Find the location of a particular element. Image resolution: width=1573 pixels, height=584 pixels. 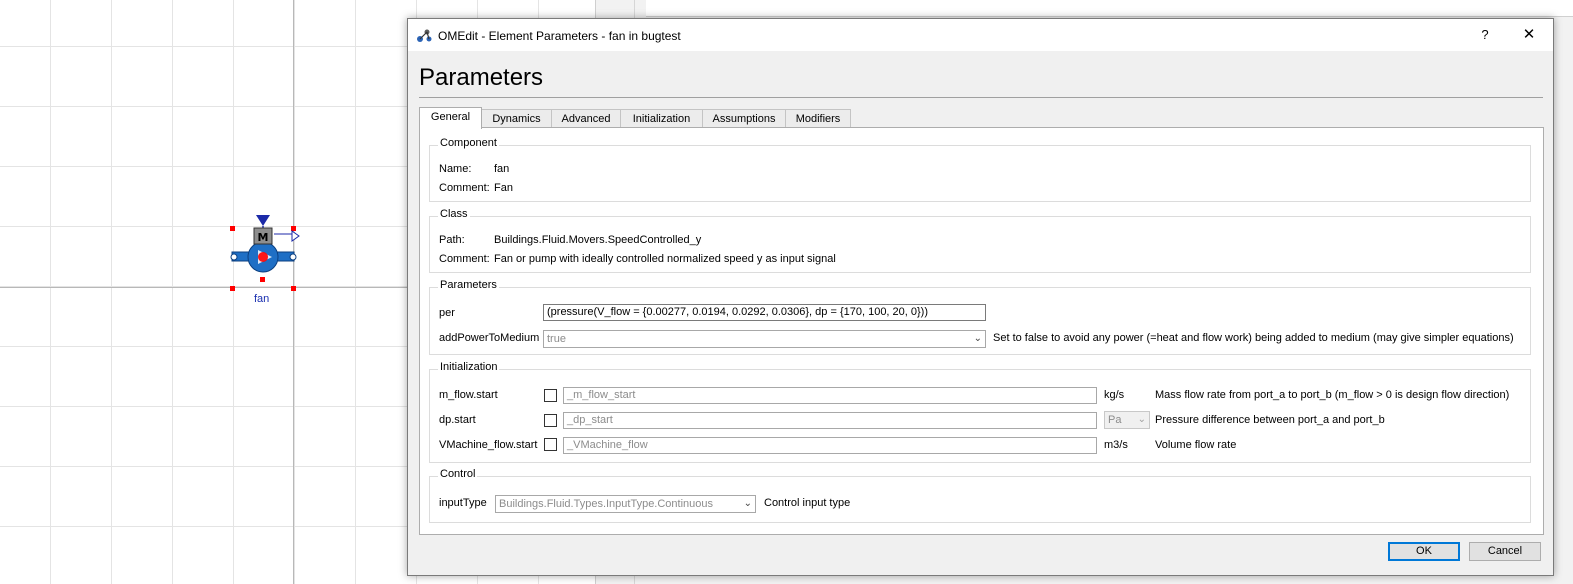

class-path-label: Path: is located at coordinates (452, 240).